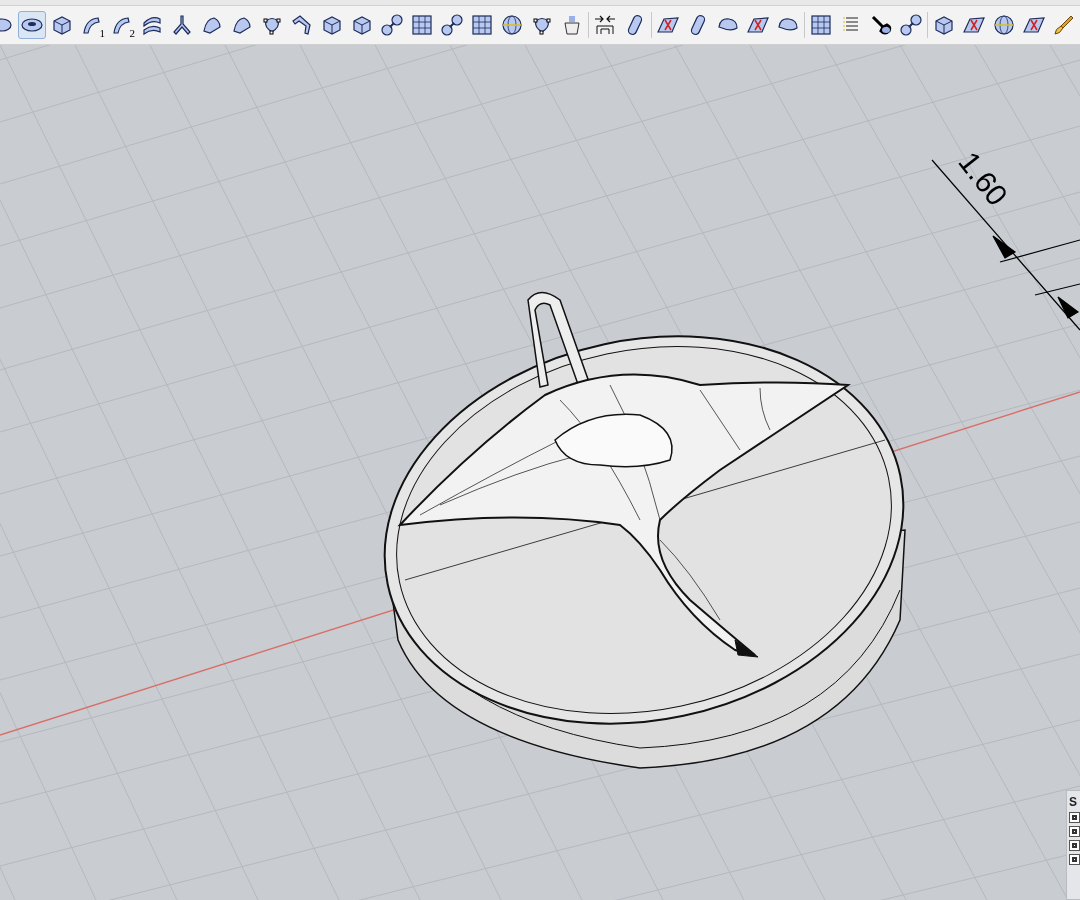 The width and height of the screenshot is (1080, 900). Describe the element at coordinates (1073, 802) in the screenshot. I see `panel-title: S` at that location.